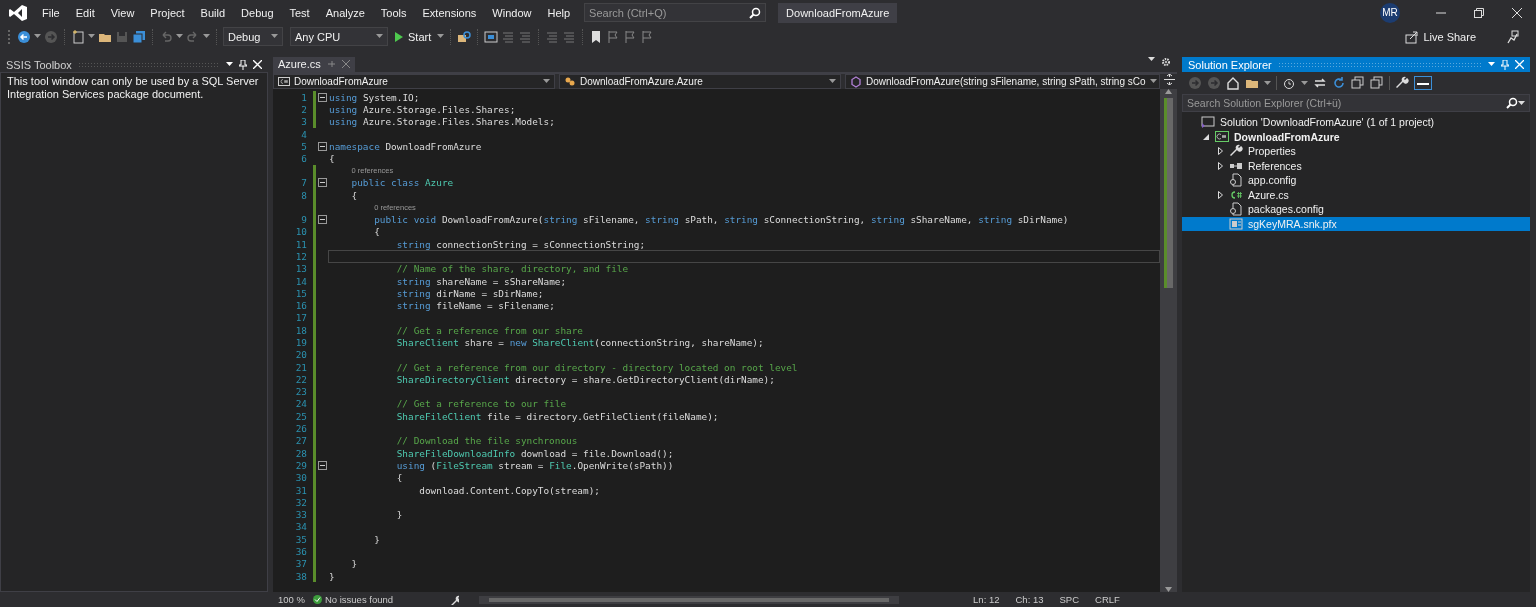  Describe the element at coordinates (1512, 36) in the screenshot. I see `feedback-icon` at that location.